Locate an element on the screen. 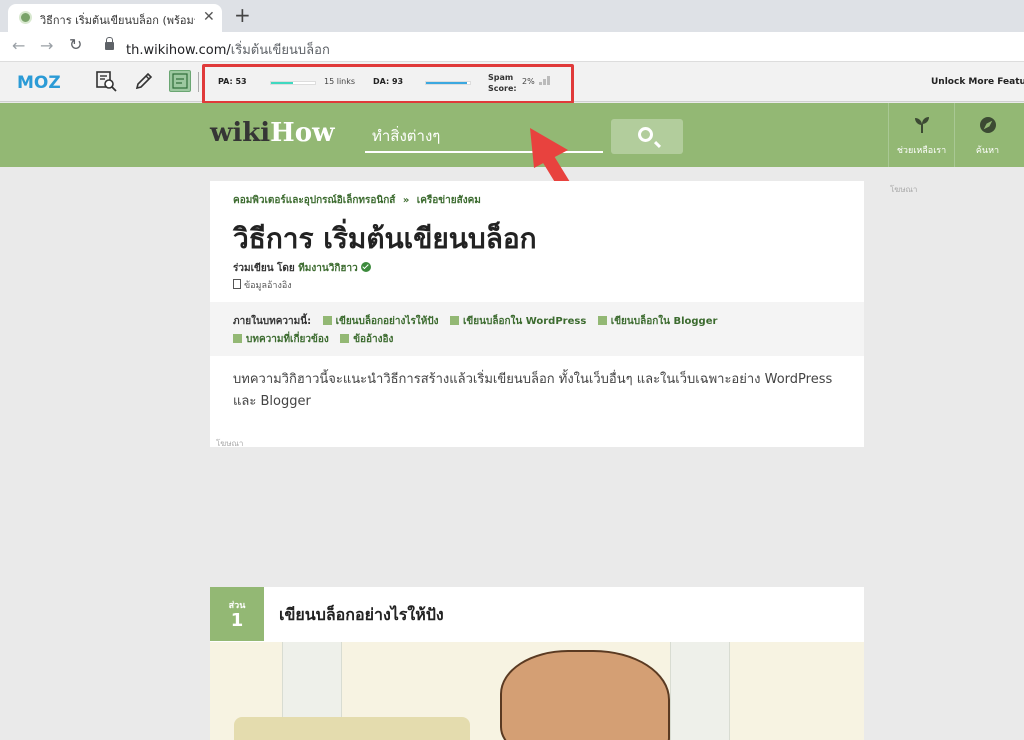 The width and height of the screenshot is (1024, 740). new-tab-button: + is located at coordinates (242, 15).